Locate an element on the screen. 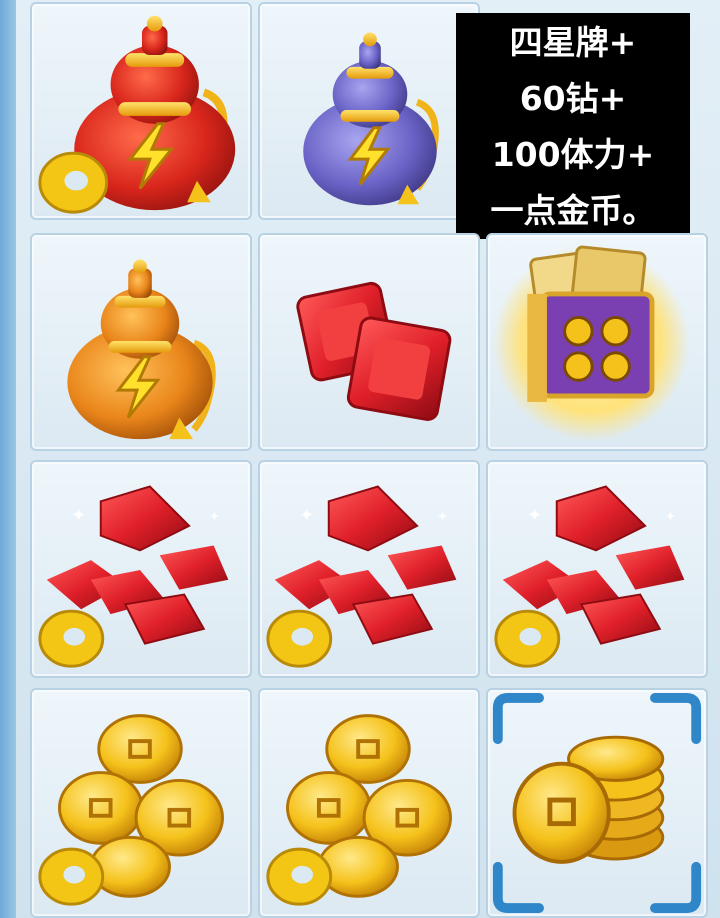 The width and height of the screenshot is (720, 918). ruby-gems-icon is located at coordinates (374, 351).